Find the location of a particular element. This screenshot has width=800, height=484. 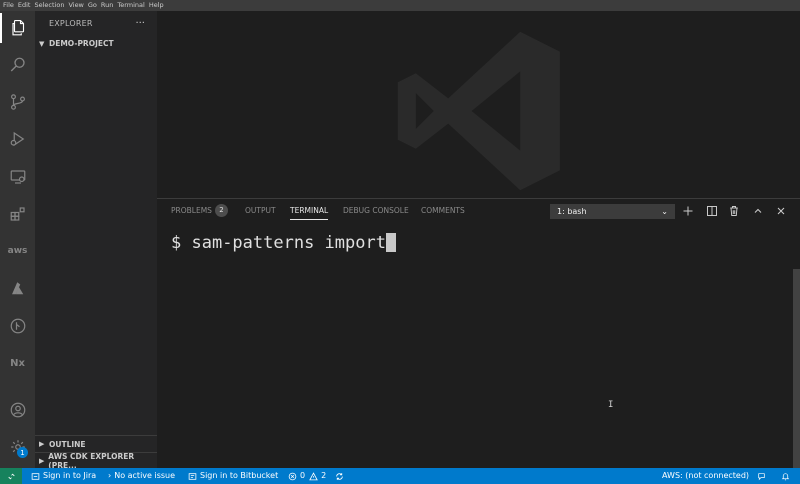

split-terminal-icon is located at coordinates (712, 211).